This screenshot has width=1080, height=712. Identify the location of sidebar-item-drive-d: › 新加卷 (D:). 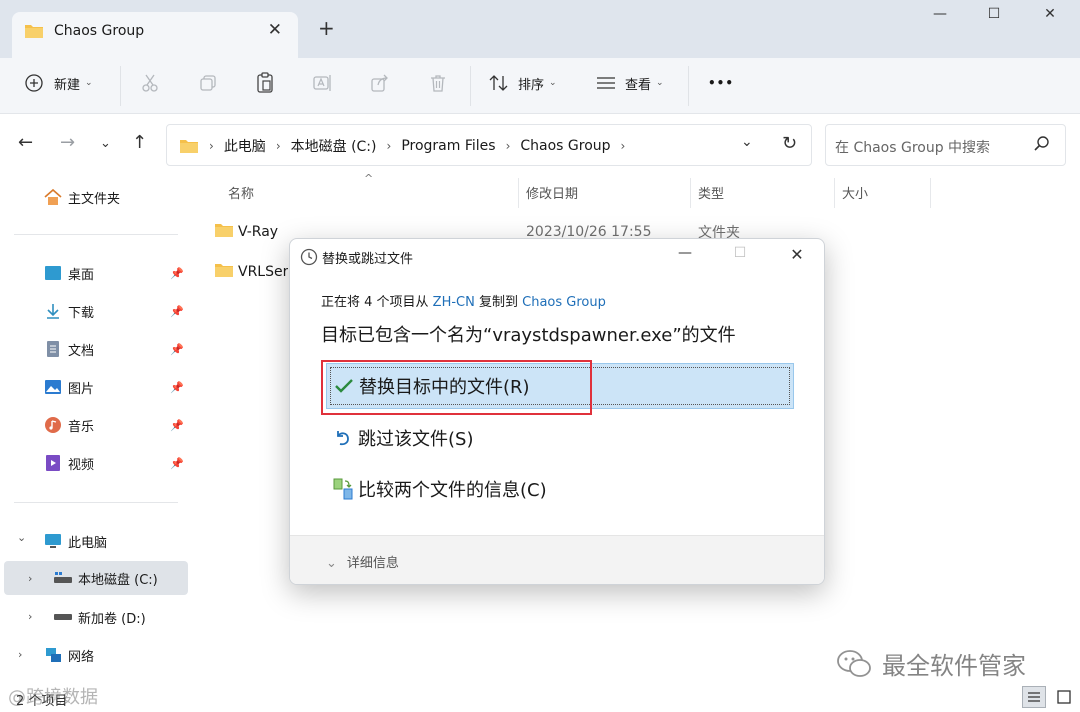
(95, 617).